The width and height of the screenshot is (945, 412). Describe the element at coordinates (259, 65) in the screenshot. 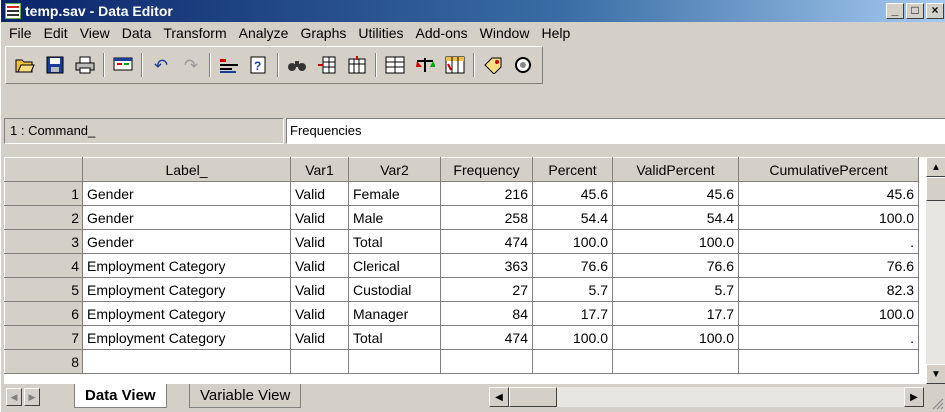

I see `variables-button: ?` at that location.